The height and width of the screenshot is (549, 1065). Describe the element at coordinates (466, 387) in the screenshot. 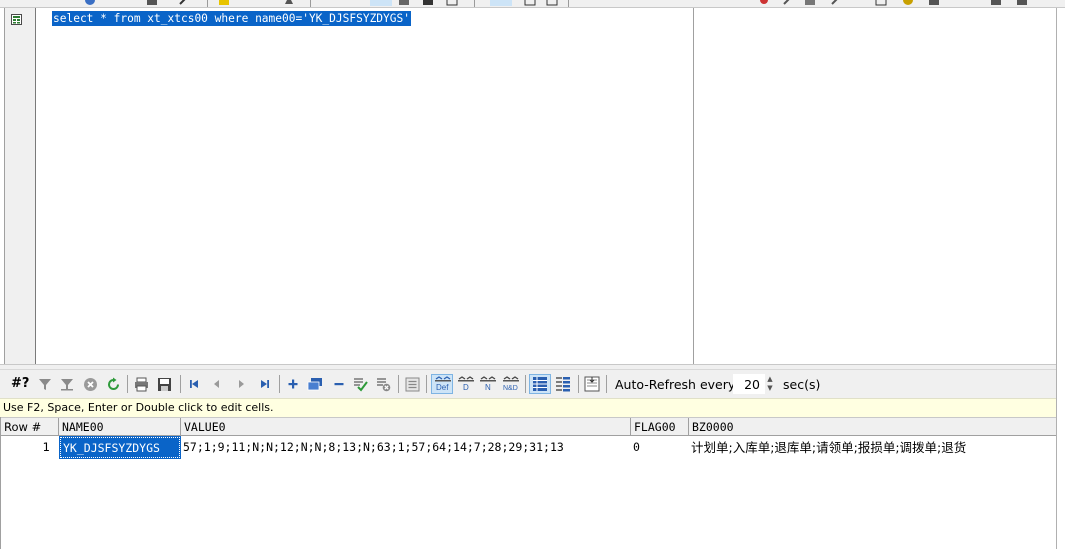

I see `svg-text: D` at that location.